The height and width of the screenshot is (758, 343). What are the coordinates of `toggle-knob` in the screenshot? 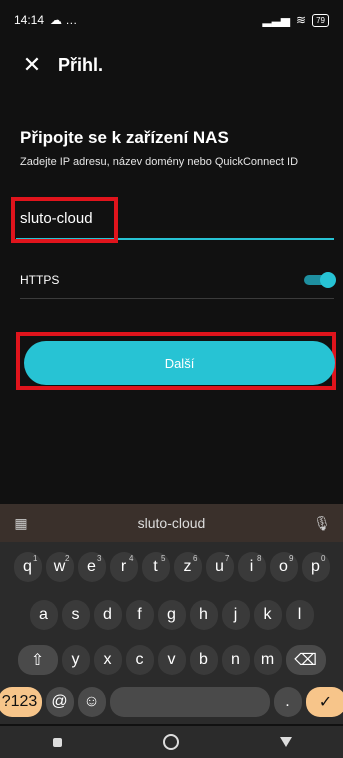 It's located at (328, 280).